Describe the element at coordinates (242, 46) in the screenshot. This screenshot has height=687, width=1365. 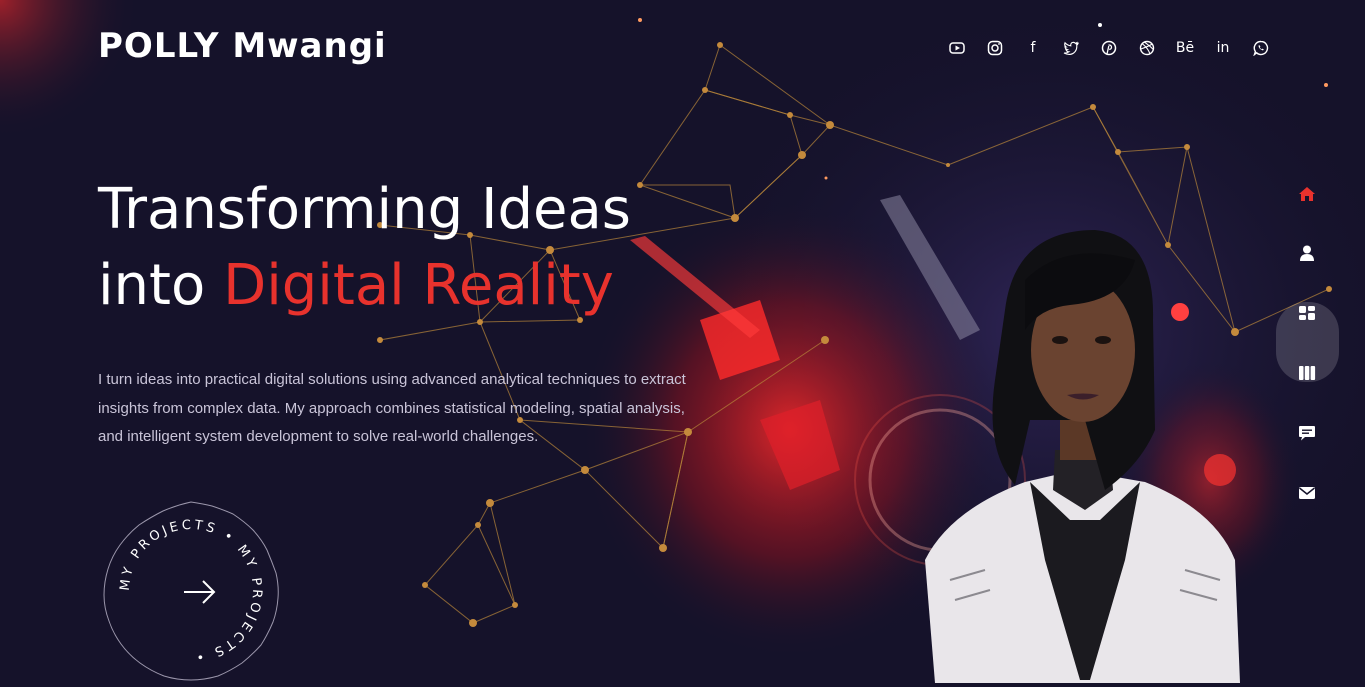
I see `brand-logo: POLLY Mwangi` at that location.